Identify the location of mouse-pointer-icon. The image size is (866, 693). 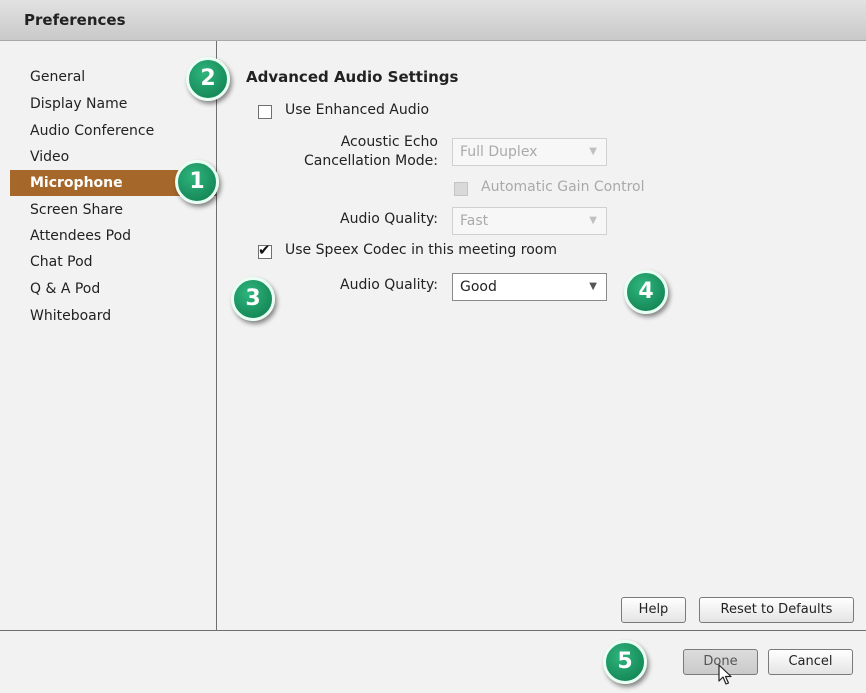
(725, 674).